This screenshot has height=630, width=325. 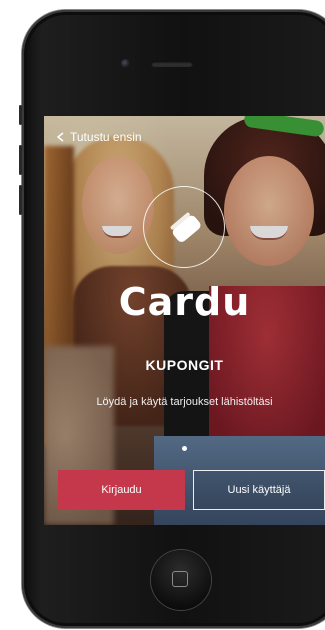 I want to click on home-button, so click(x=181, y=580).